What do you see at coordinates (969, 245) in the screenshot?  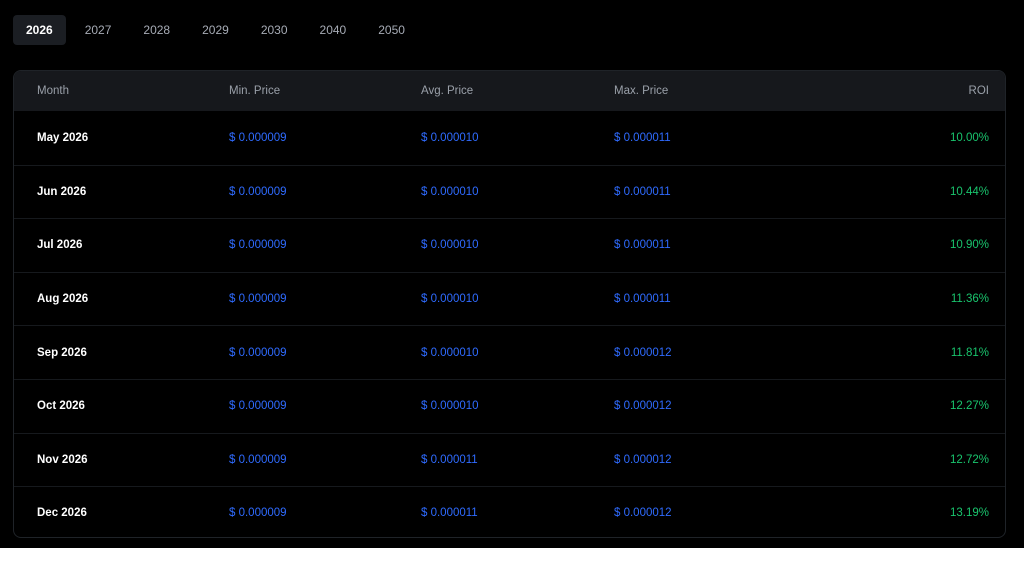 I see `cell-roi: 10.90%` at bounding box center [969, 245].